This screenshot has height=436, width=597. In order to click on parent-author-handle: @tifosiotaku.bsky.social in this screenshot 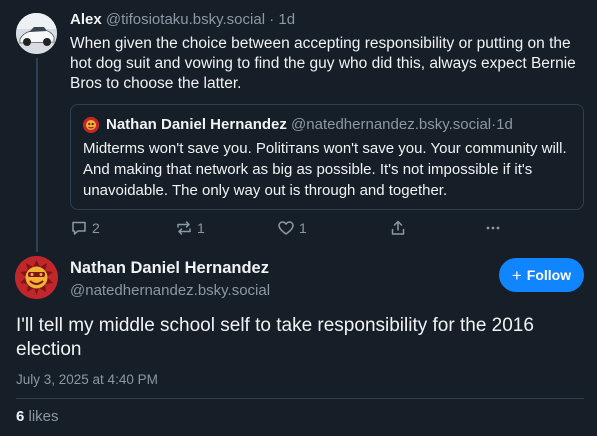, I will do `click(185, 19)`.